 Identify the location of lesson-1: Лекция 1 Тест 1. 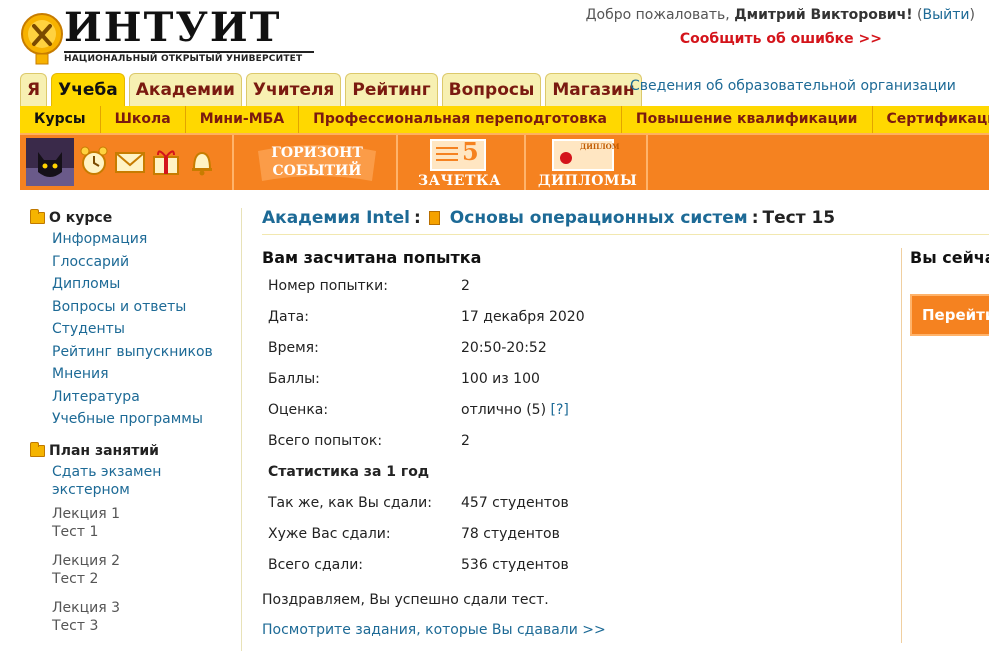
(135, 523).